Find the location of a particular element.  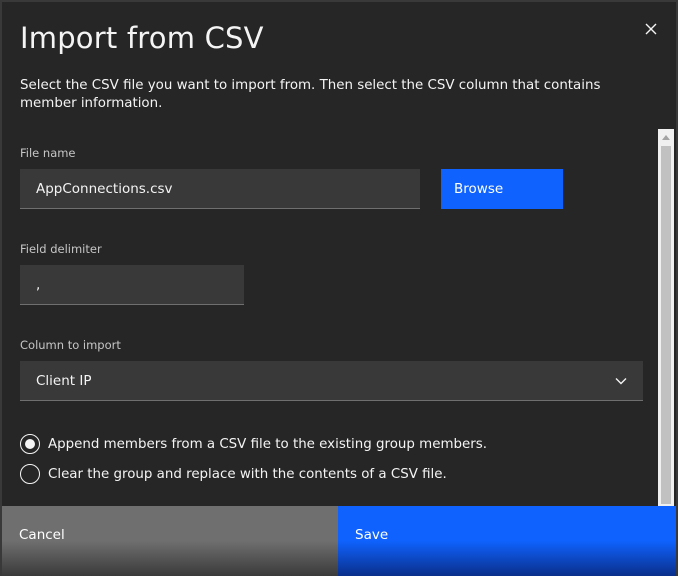

browse-button: Browse is located at coordinates (502, 189).